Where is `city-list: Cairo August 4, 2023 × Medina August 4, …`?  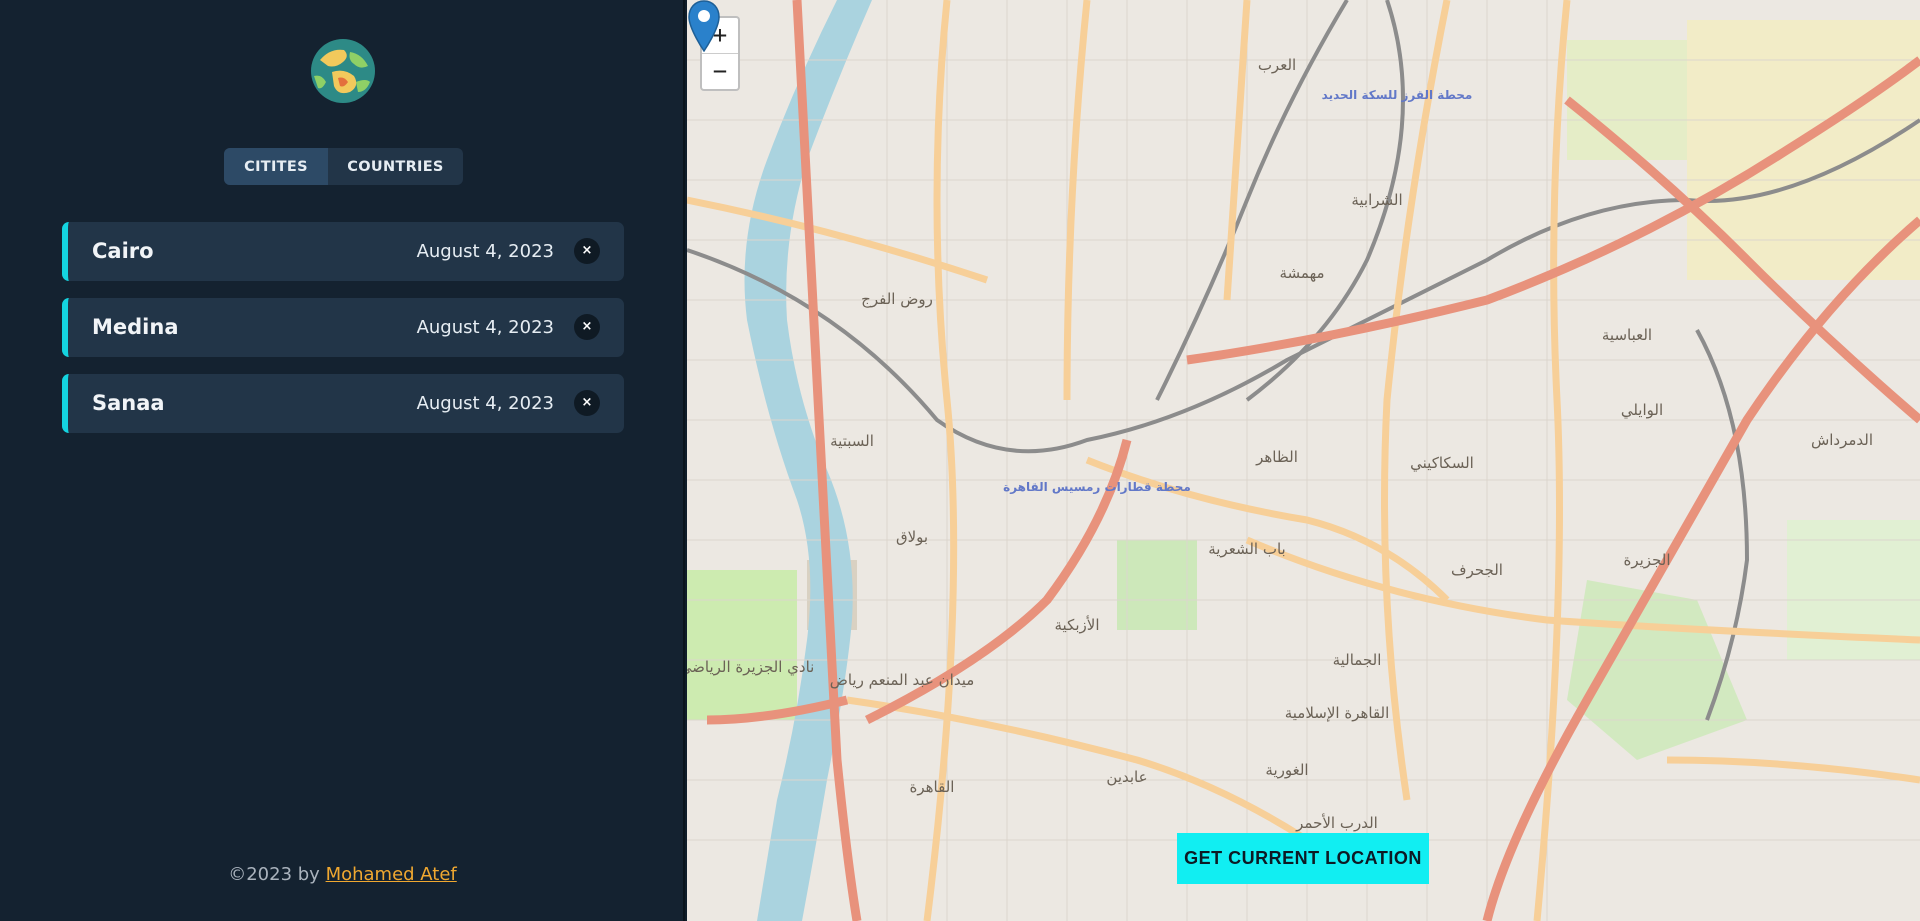 city-list: Cairo August 4, 2023 × Medina August 4, … is located at coordinates (343, 336).